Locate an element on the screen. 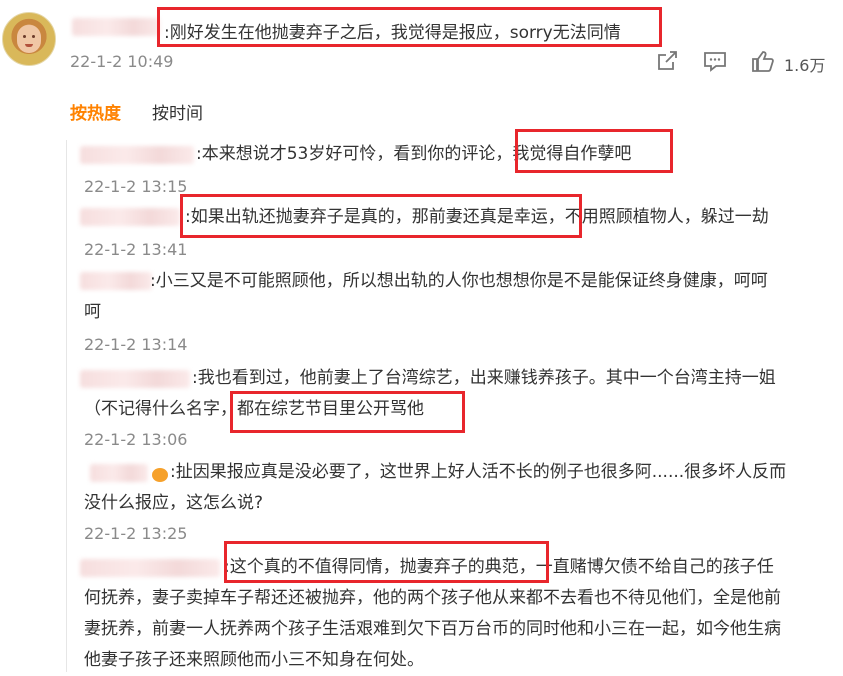 The width and height of the screenshot is (843, 676). reply-text: :我也看到过，他前妻上了台湾综艺，出来赚钱养孩子。其中一个台湾主持一姐 is located at coordinates (484, 378).